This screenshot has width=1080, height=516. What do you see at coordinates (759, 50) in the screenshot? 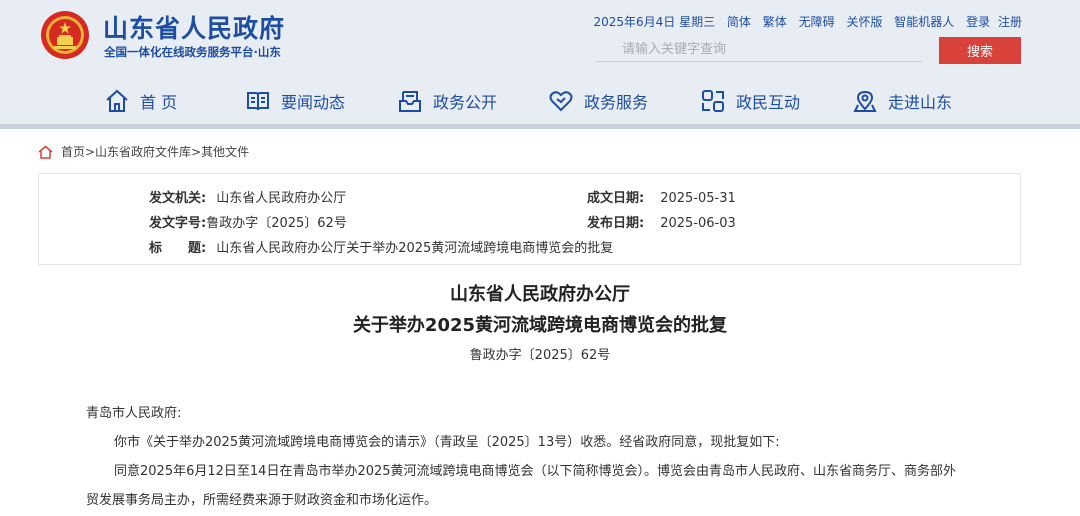
I see `search-input` at bounding box center [759, 50].